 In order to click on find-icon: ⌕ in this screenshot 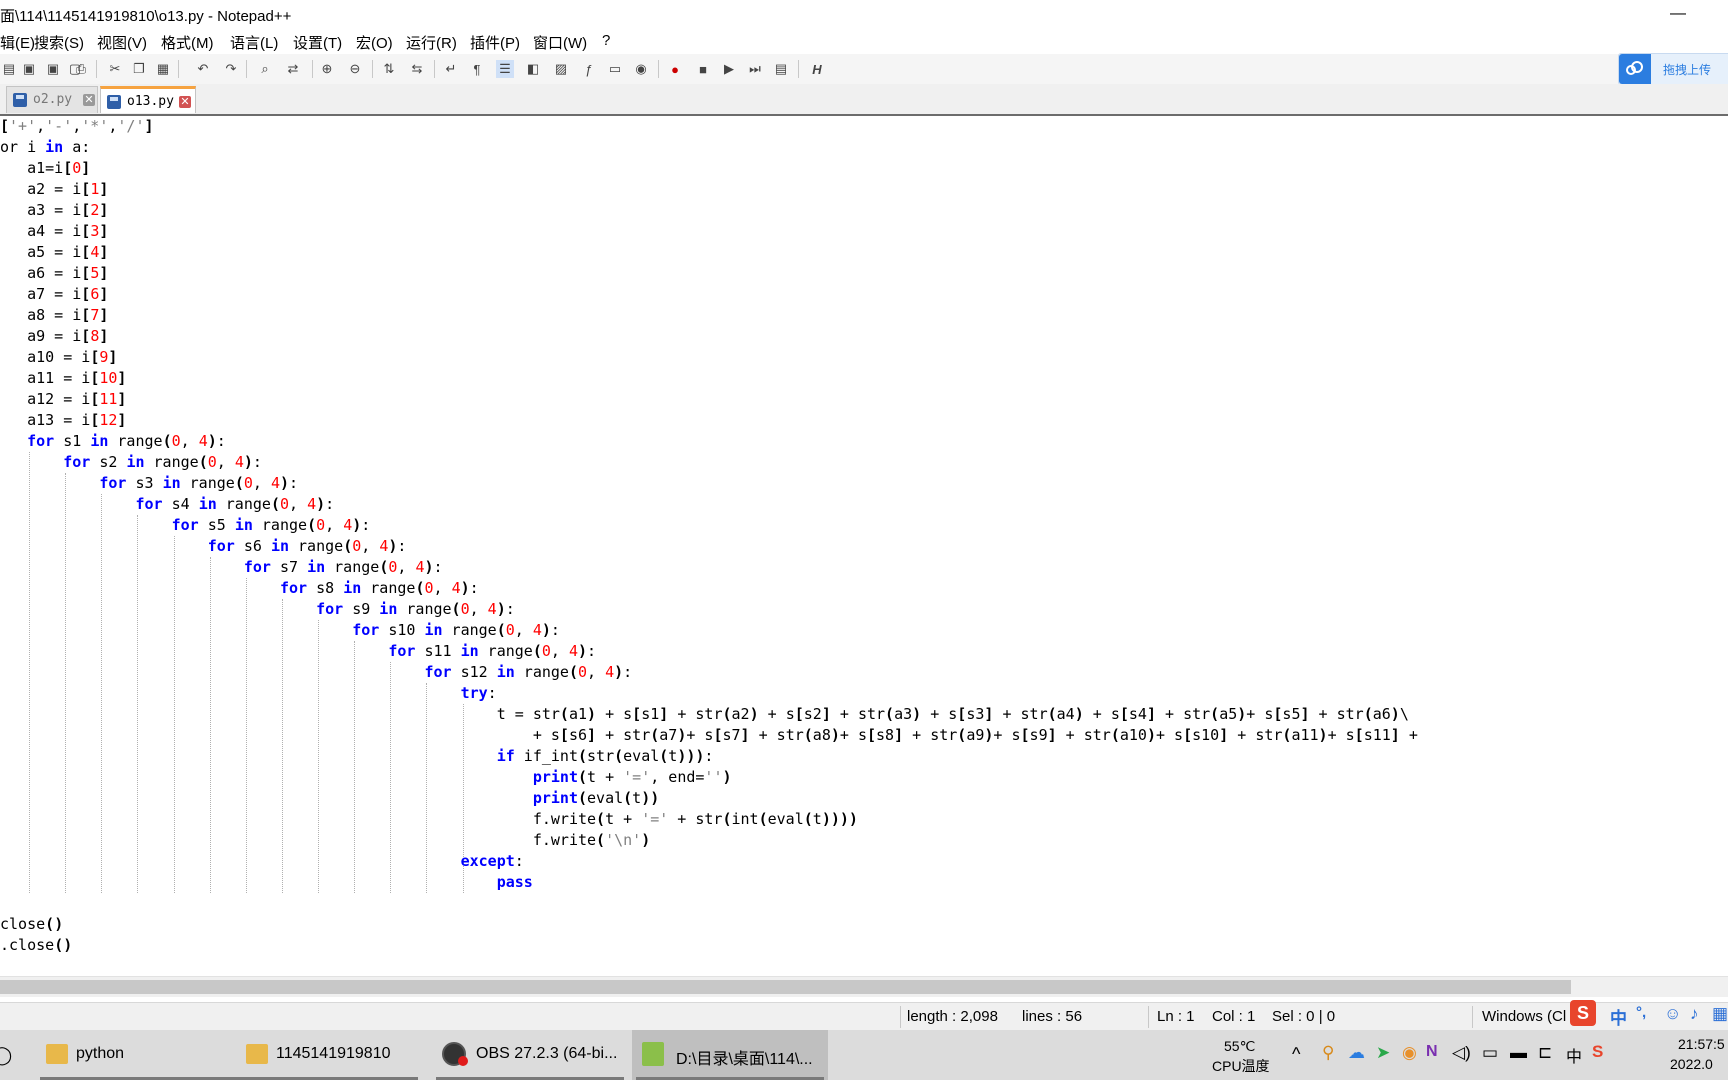, I will do `click(265, 69)`.